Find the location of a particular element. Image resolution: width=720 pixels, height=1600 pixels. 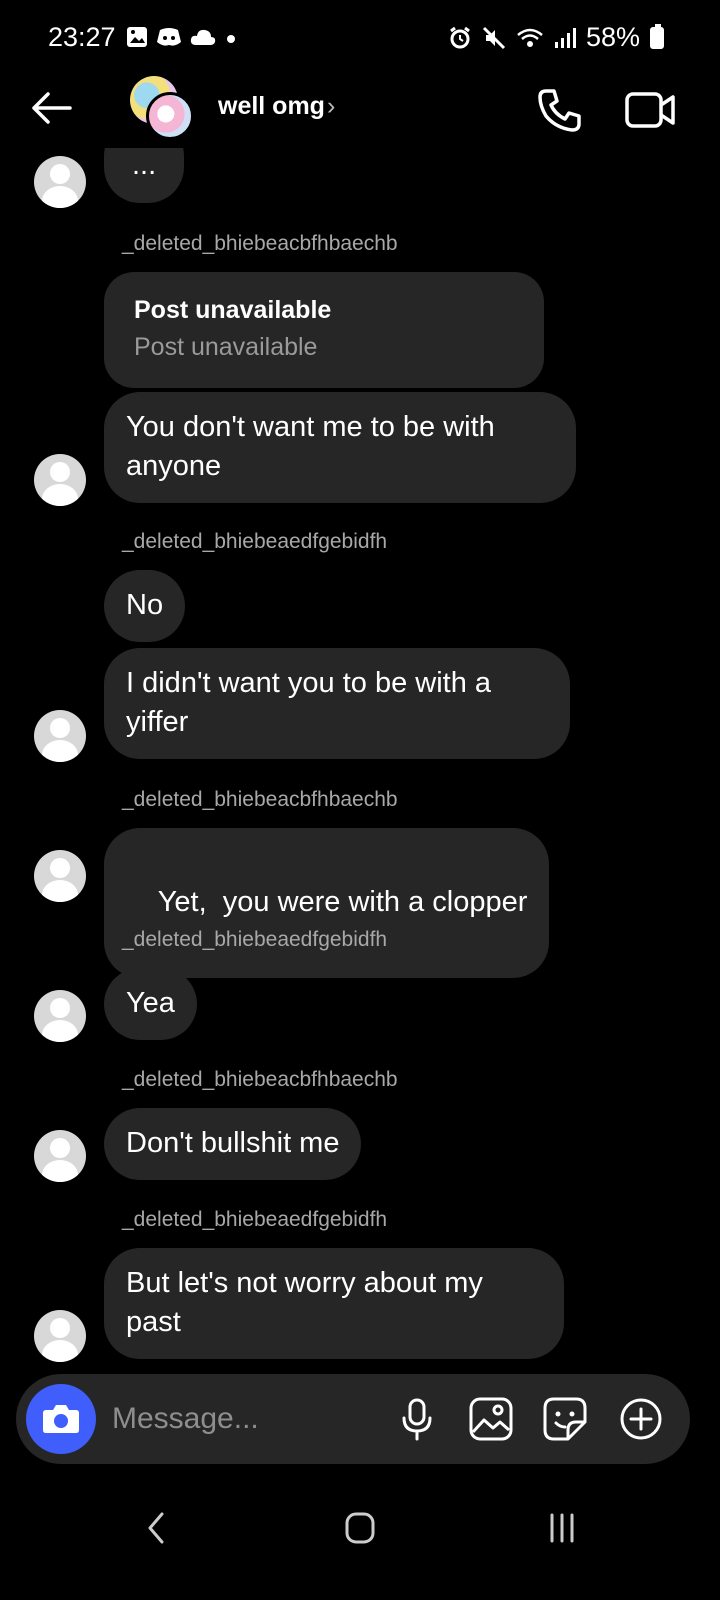

message-bubble: You don't want me to be with anyone is located at coordinates (340, 447).